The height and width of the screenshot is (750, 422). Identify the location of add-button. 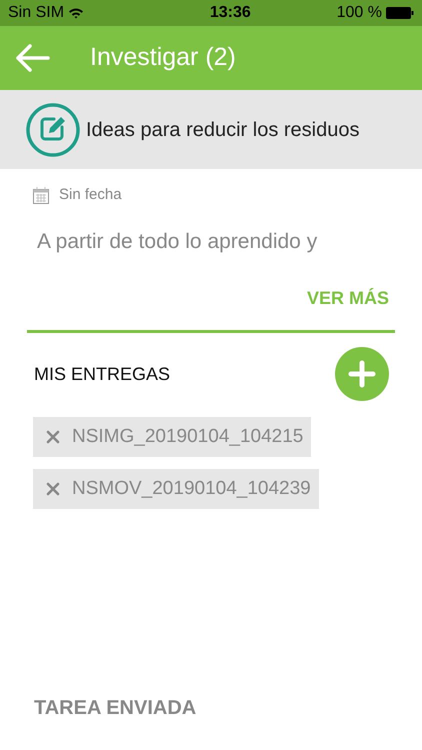
(362, 374).